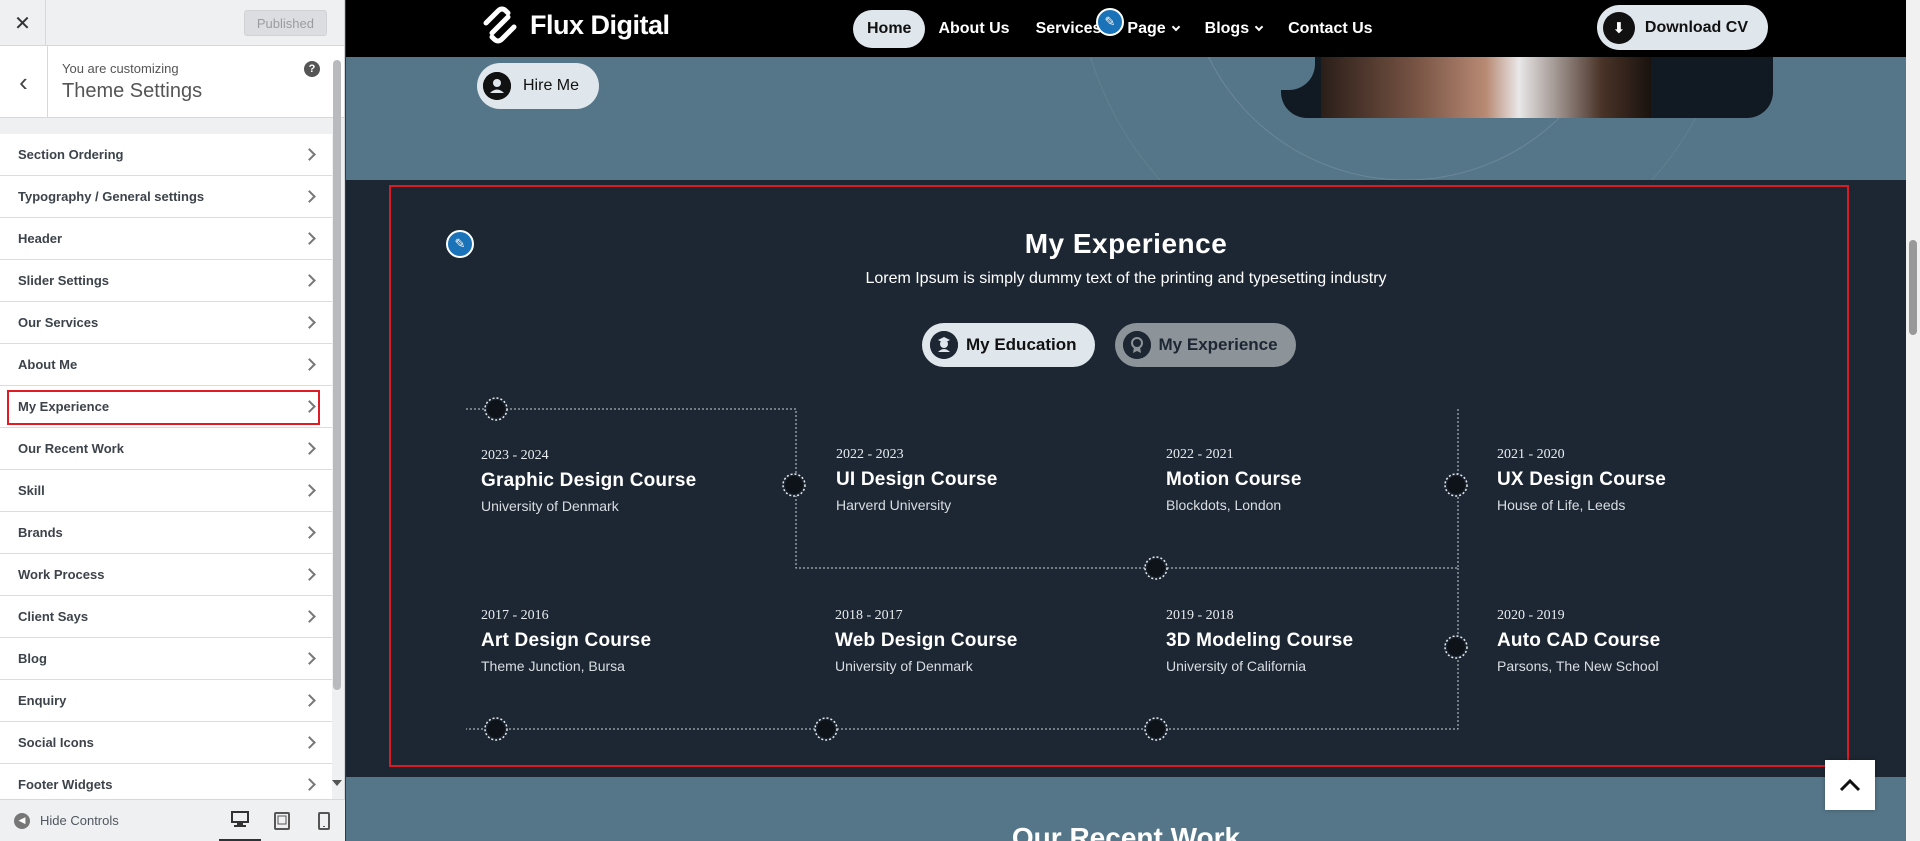 The image size is (1920, 841). I want to click on menu-item-typography: Typography / General settings, so click(166, 197).